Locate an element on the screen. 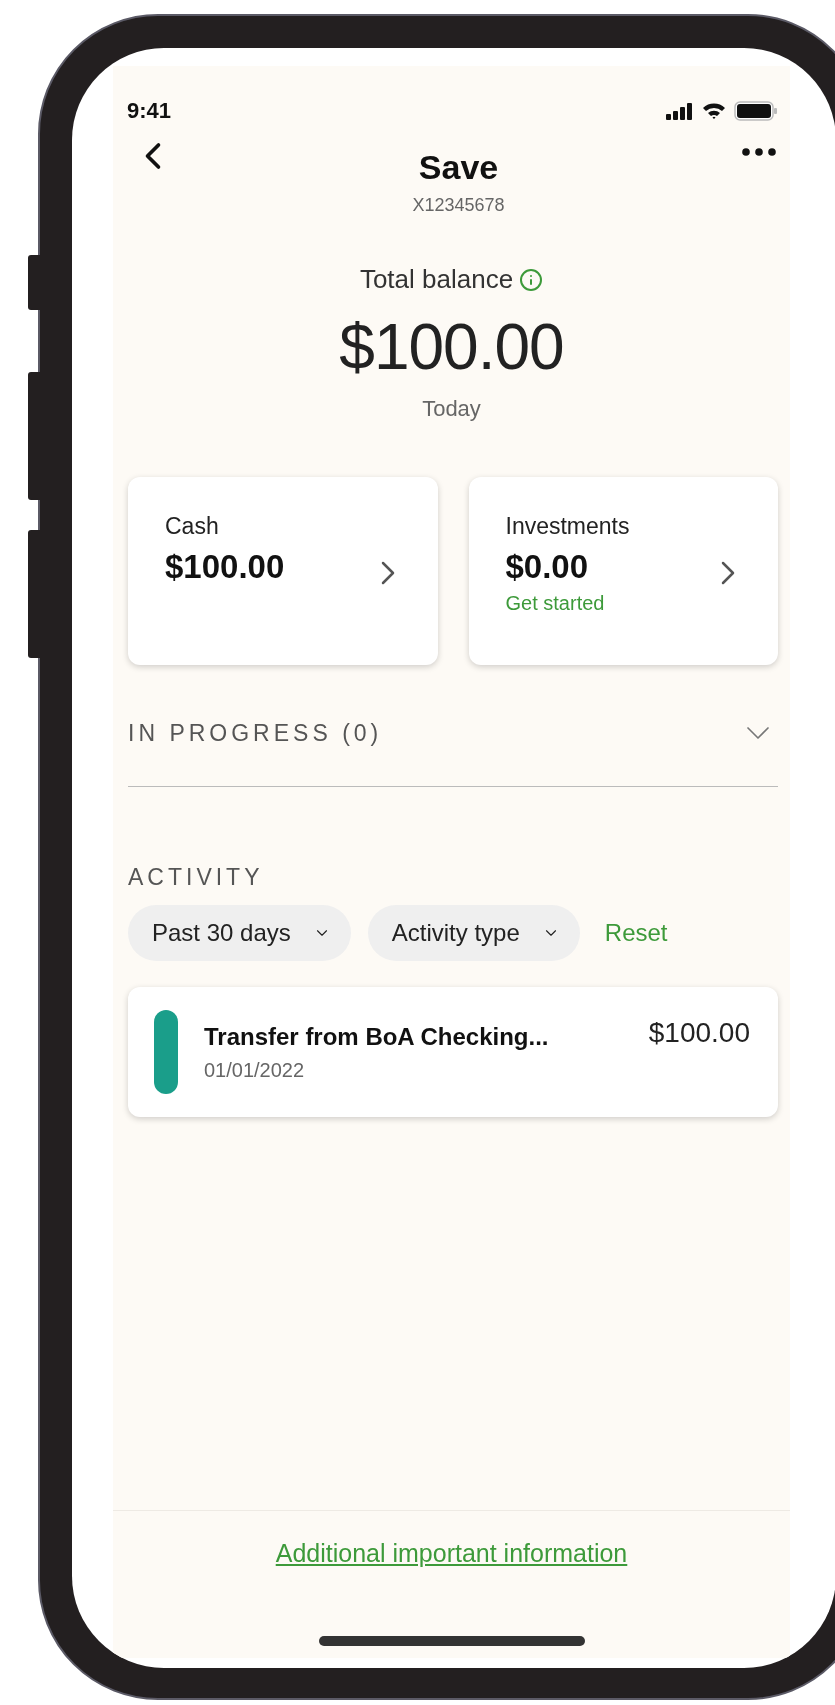  balance-label: Total balance is located at coordinates (436, 279).